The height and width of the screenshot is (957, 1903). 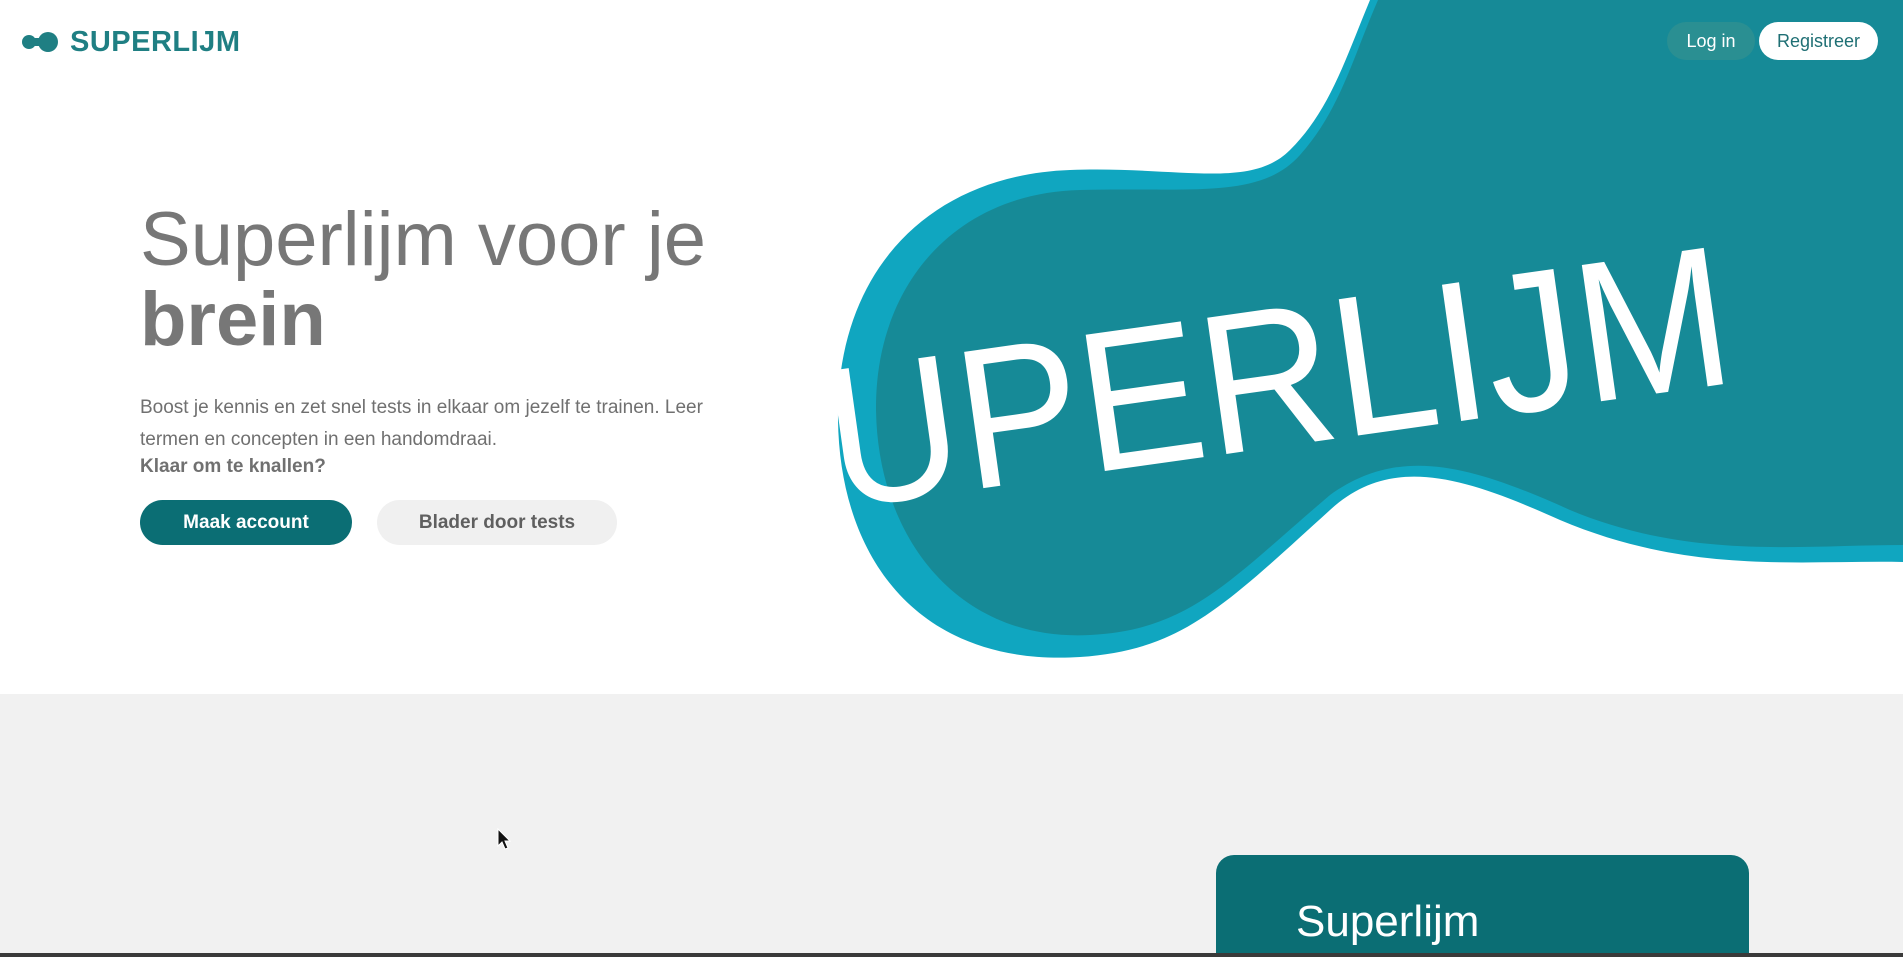 I want to click on mouse-cursor-icon, so click(x=504, y=839).